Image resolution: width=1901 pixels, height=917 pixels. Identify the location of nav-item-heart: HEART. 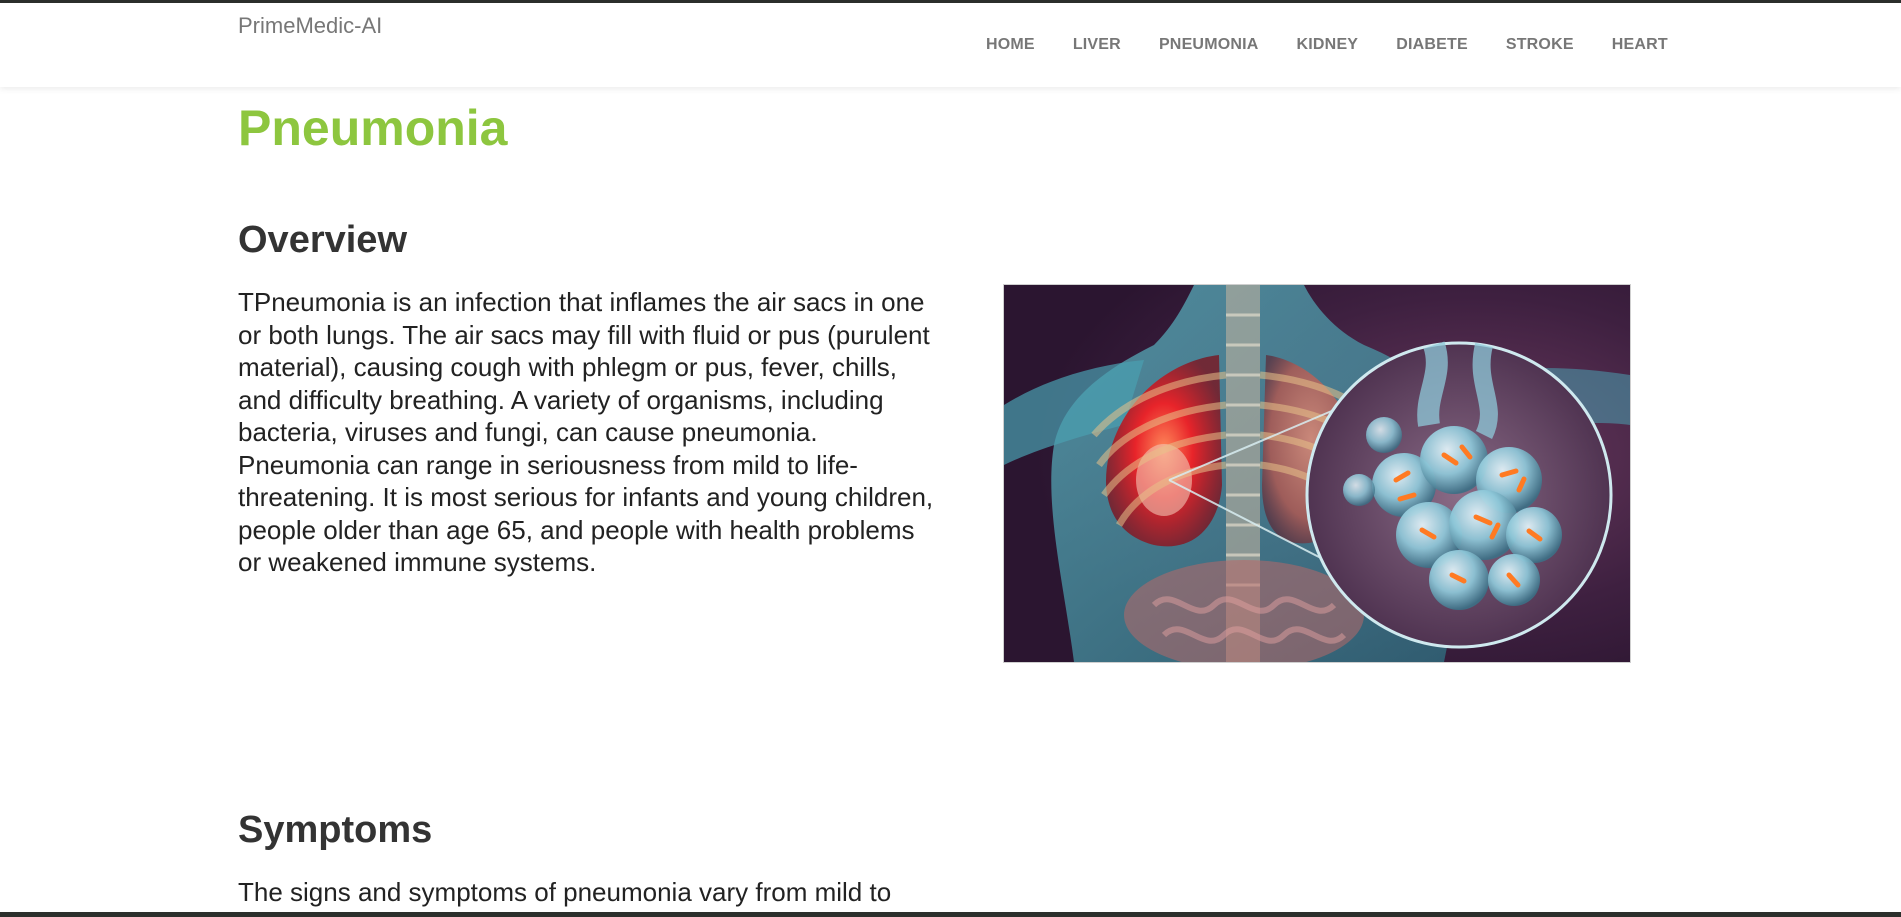
(1640, 45).